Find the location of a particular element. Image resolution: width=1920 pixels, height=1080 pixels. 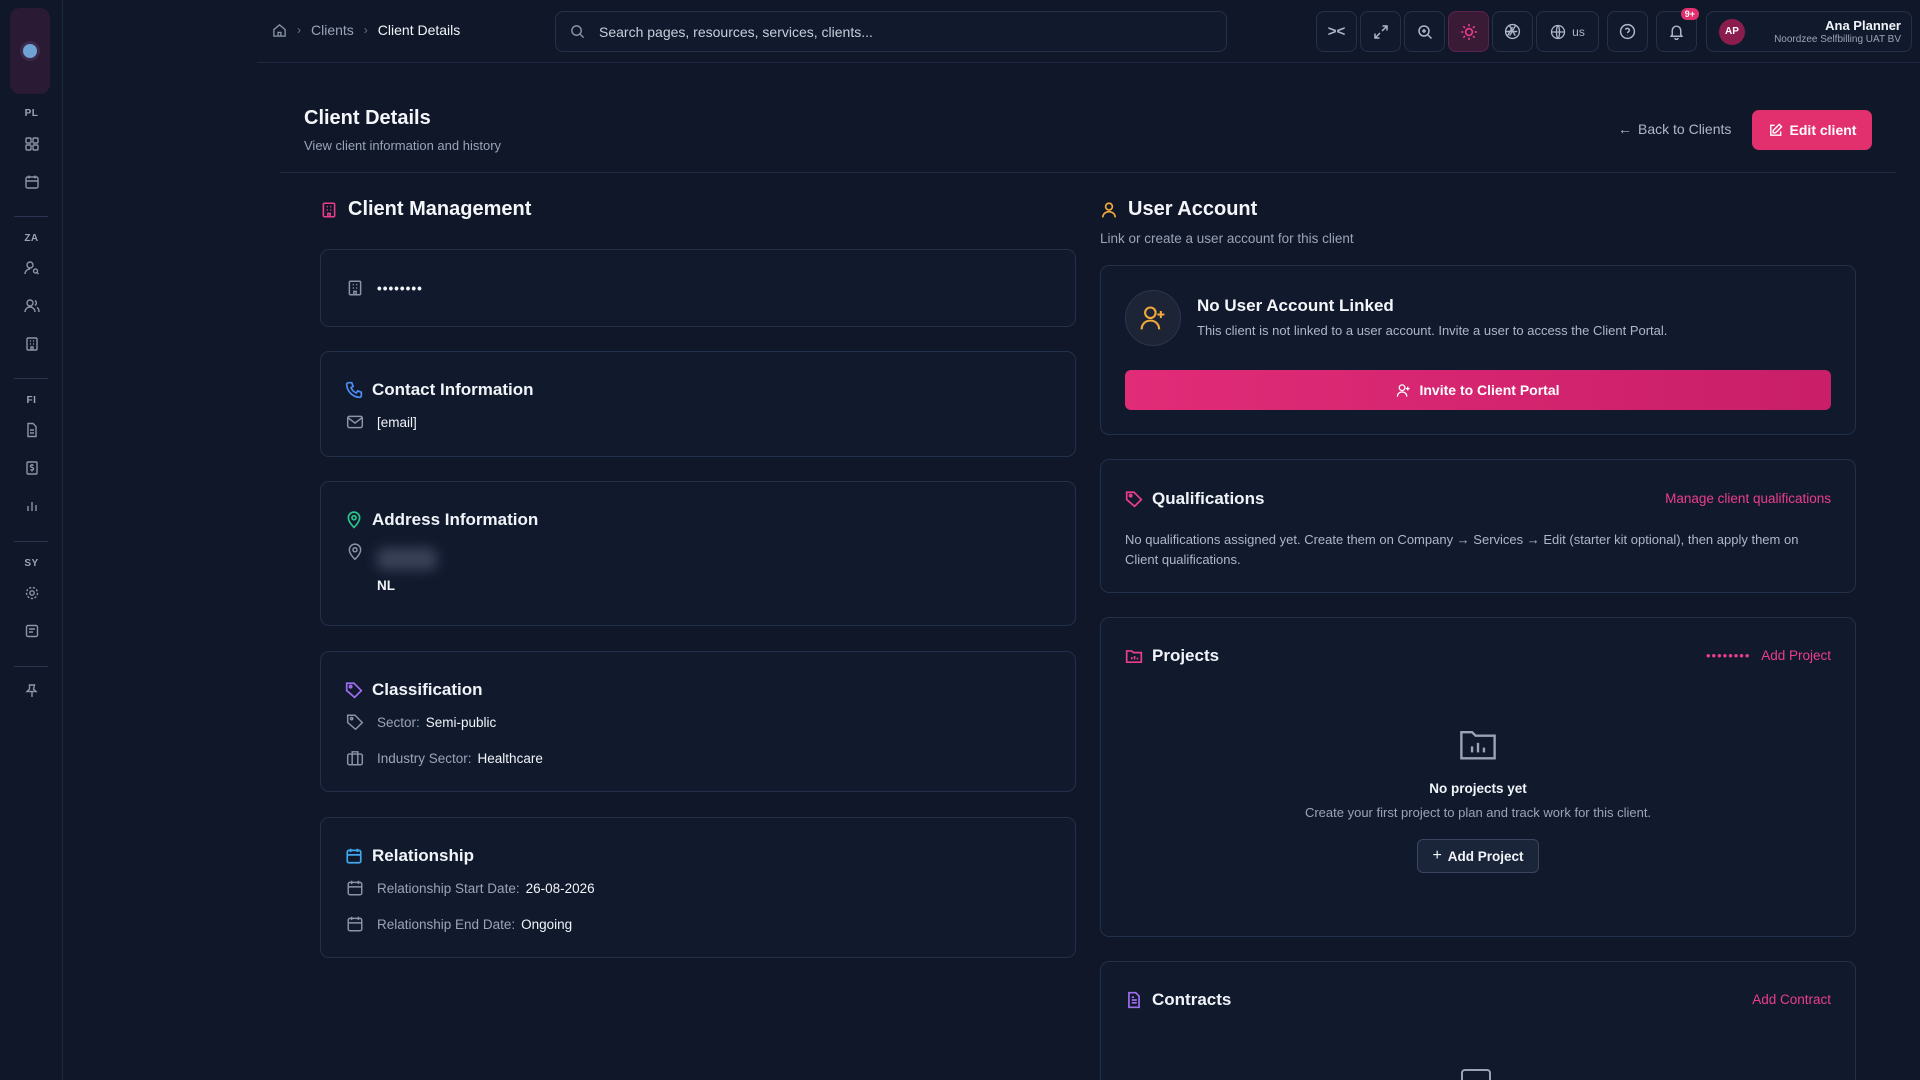

aperture-button is located at coordinates (1512, 31).